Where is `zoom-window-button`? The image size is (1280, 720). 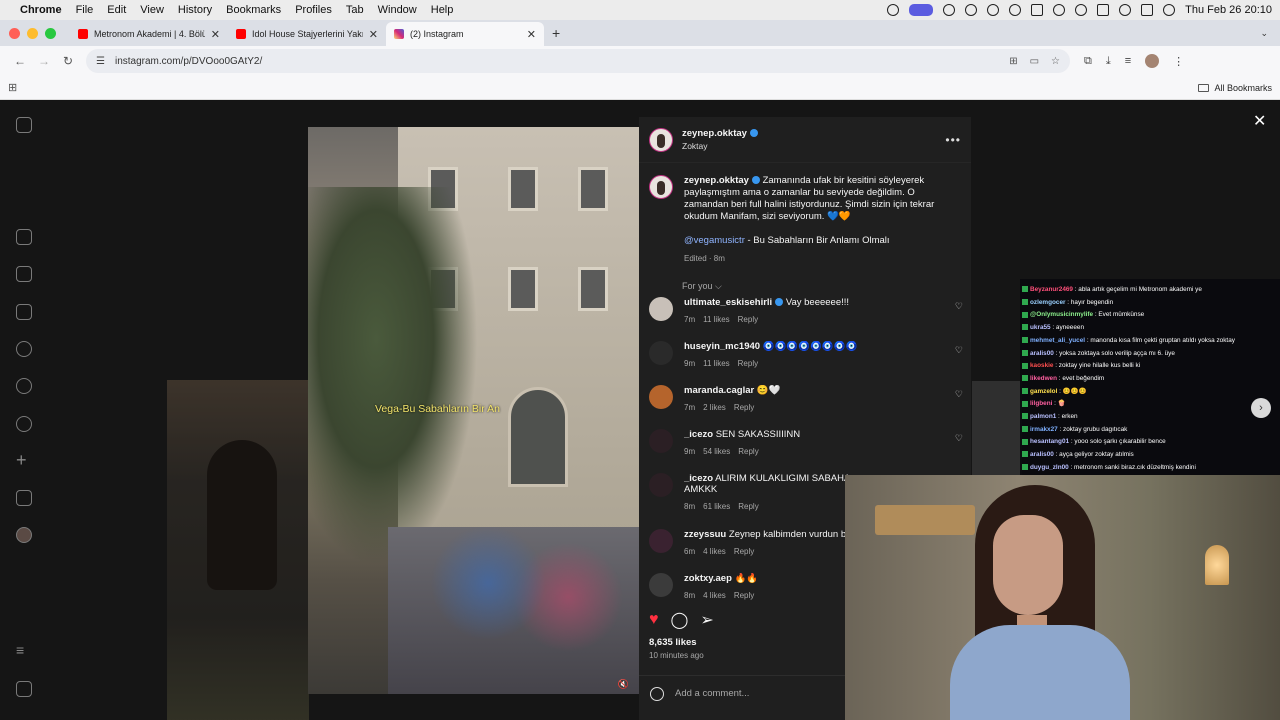 zoom-window-button is located at coordinates (50, 33).